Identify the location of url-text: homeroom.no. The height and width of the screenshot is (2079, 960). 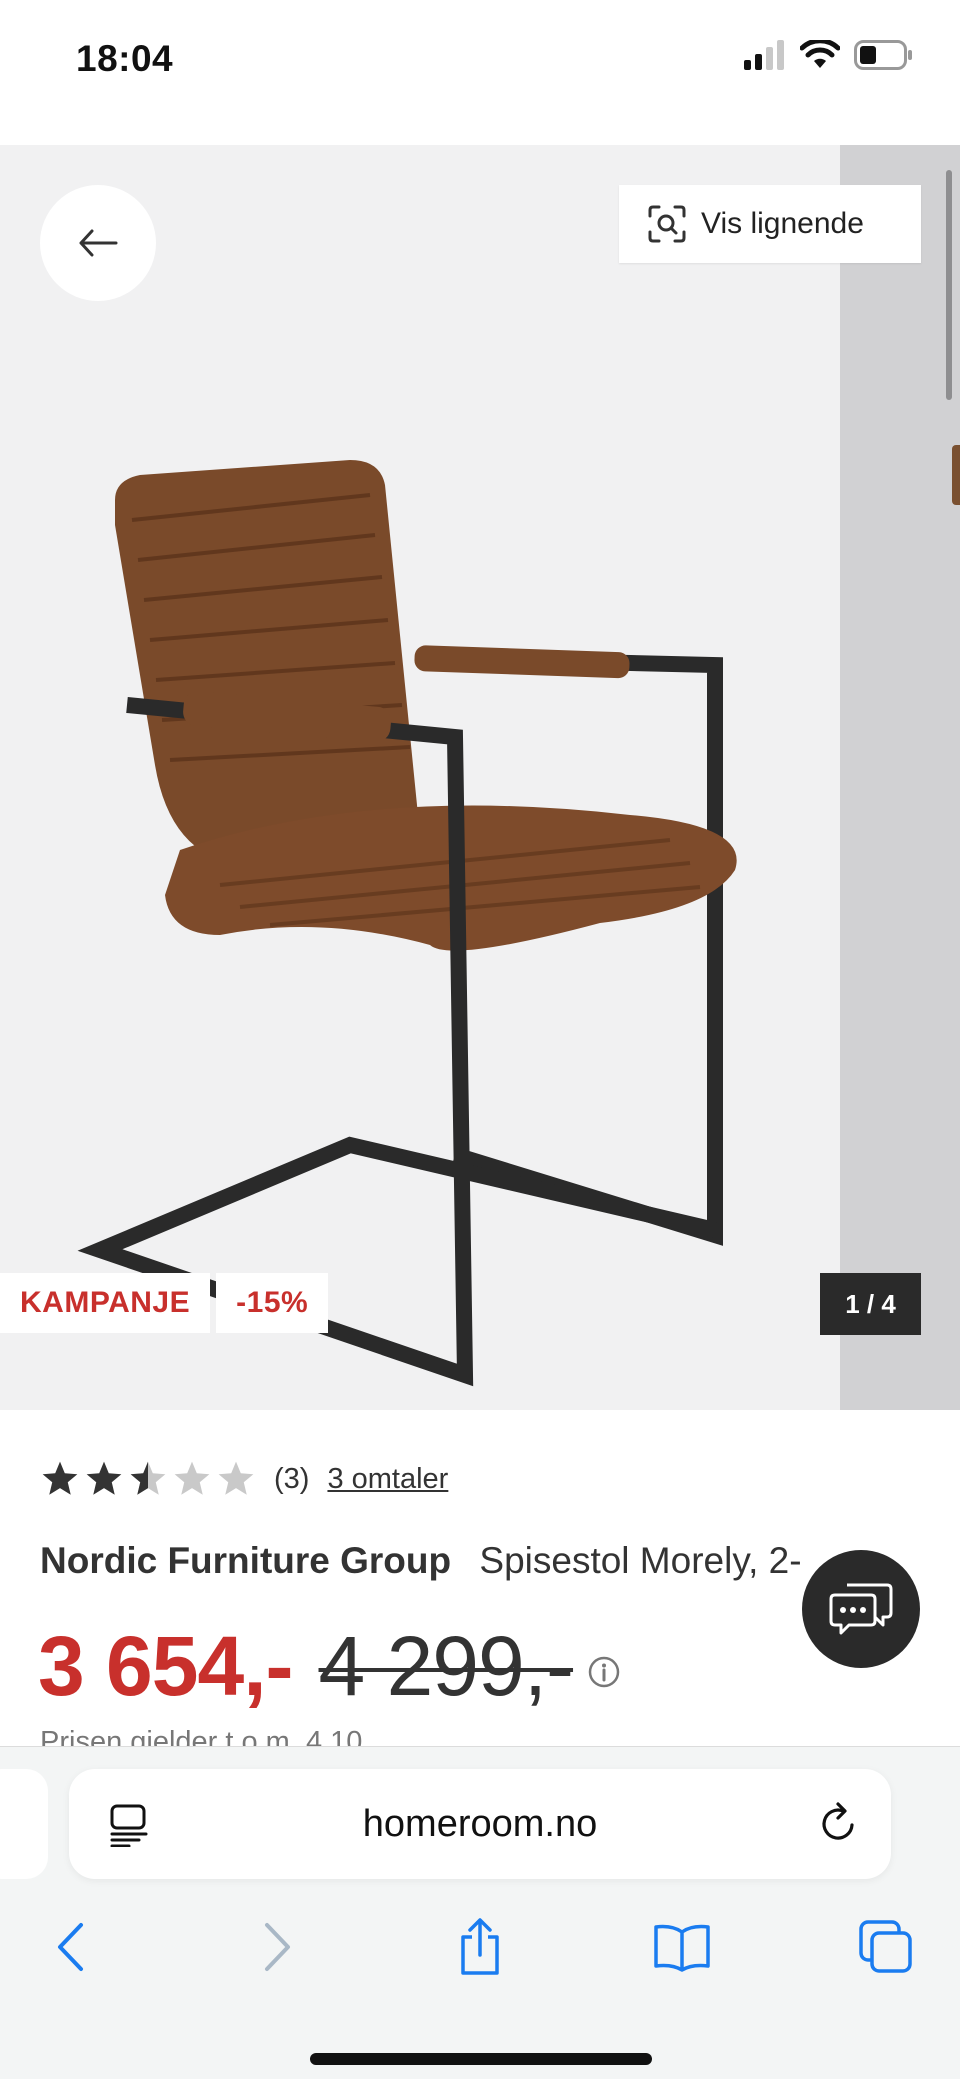
(480, 1824).